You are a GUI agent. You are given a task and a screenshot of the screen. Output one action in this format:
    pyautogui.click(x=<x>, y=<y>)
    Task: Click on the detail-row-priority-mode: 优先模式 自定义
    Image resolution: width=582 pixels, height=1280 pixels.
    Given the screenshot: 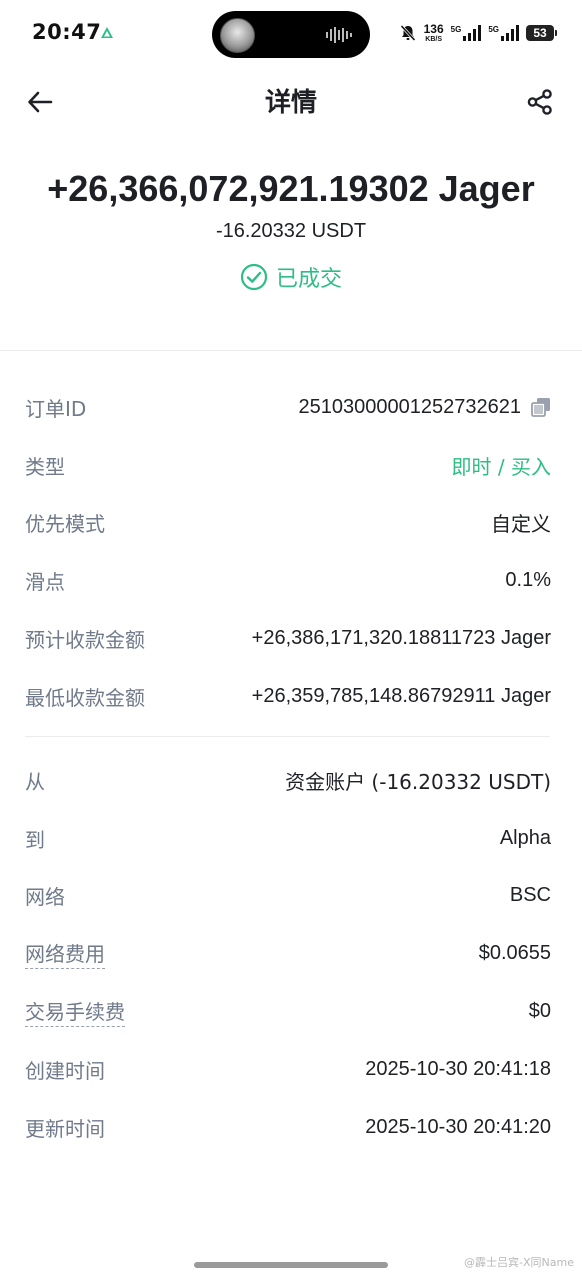 What is the action you would take?
    pyautogui.click(x=288, y=522)
    